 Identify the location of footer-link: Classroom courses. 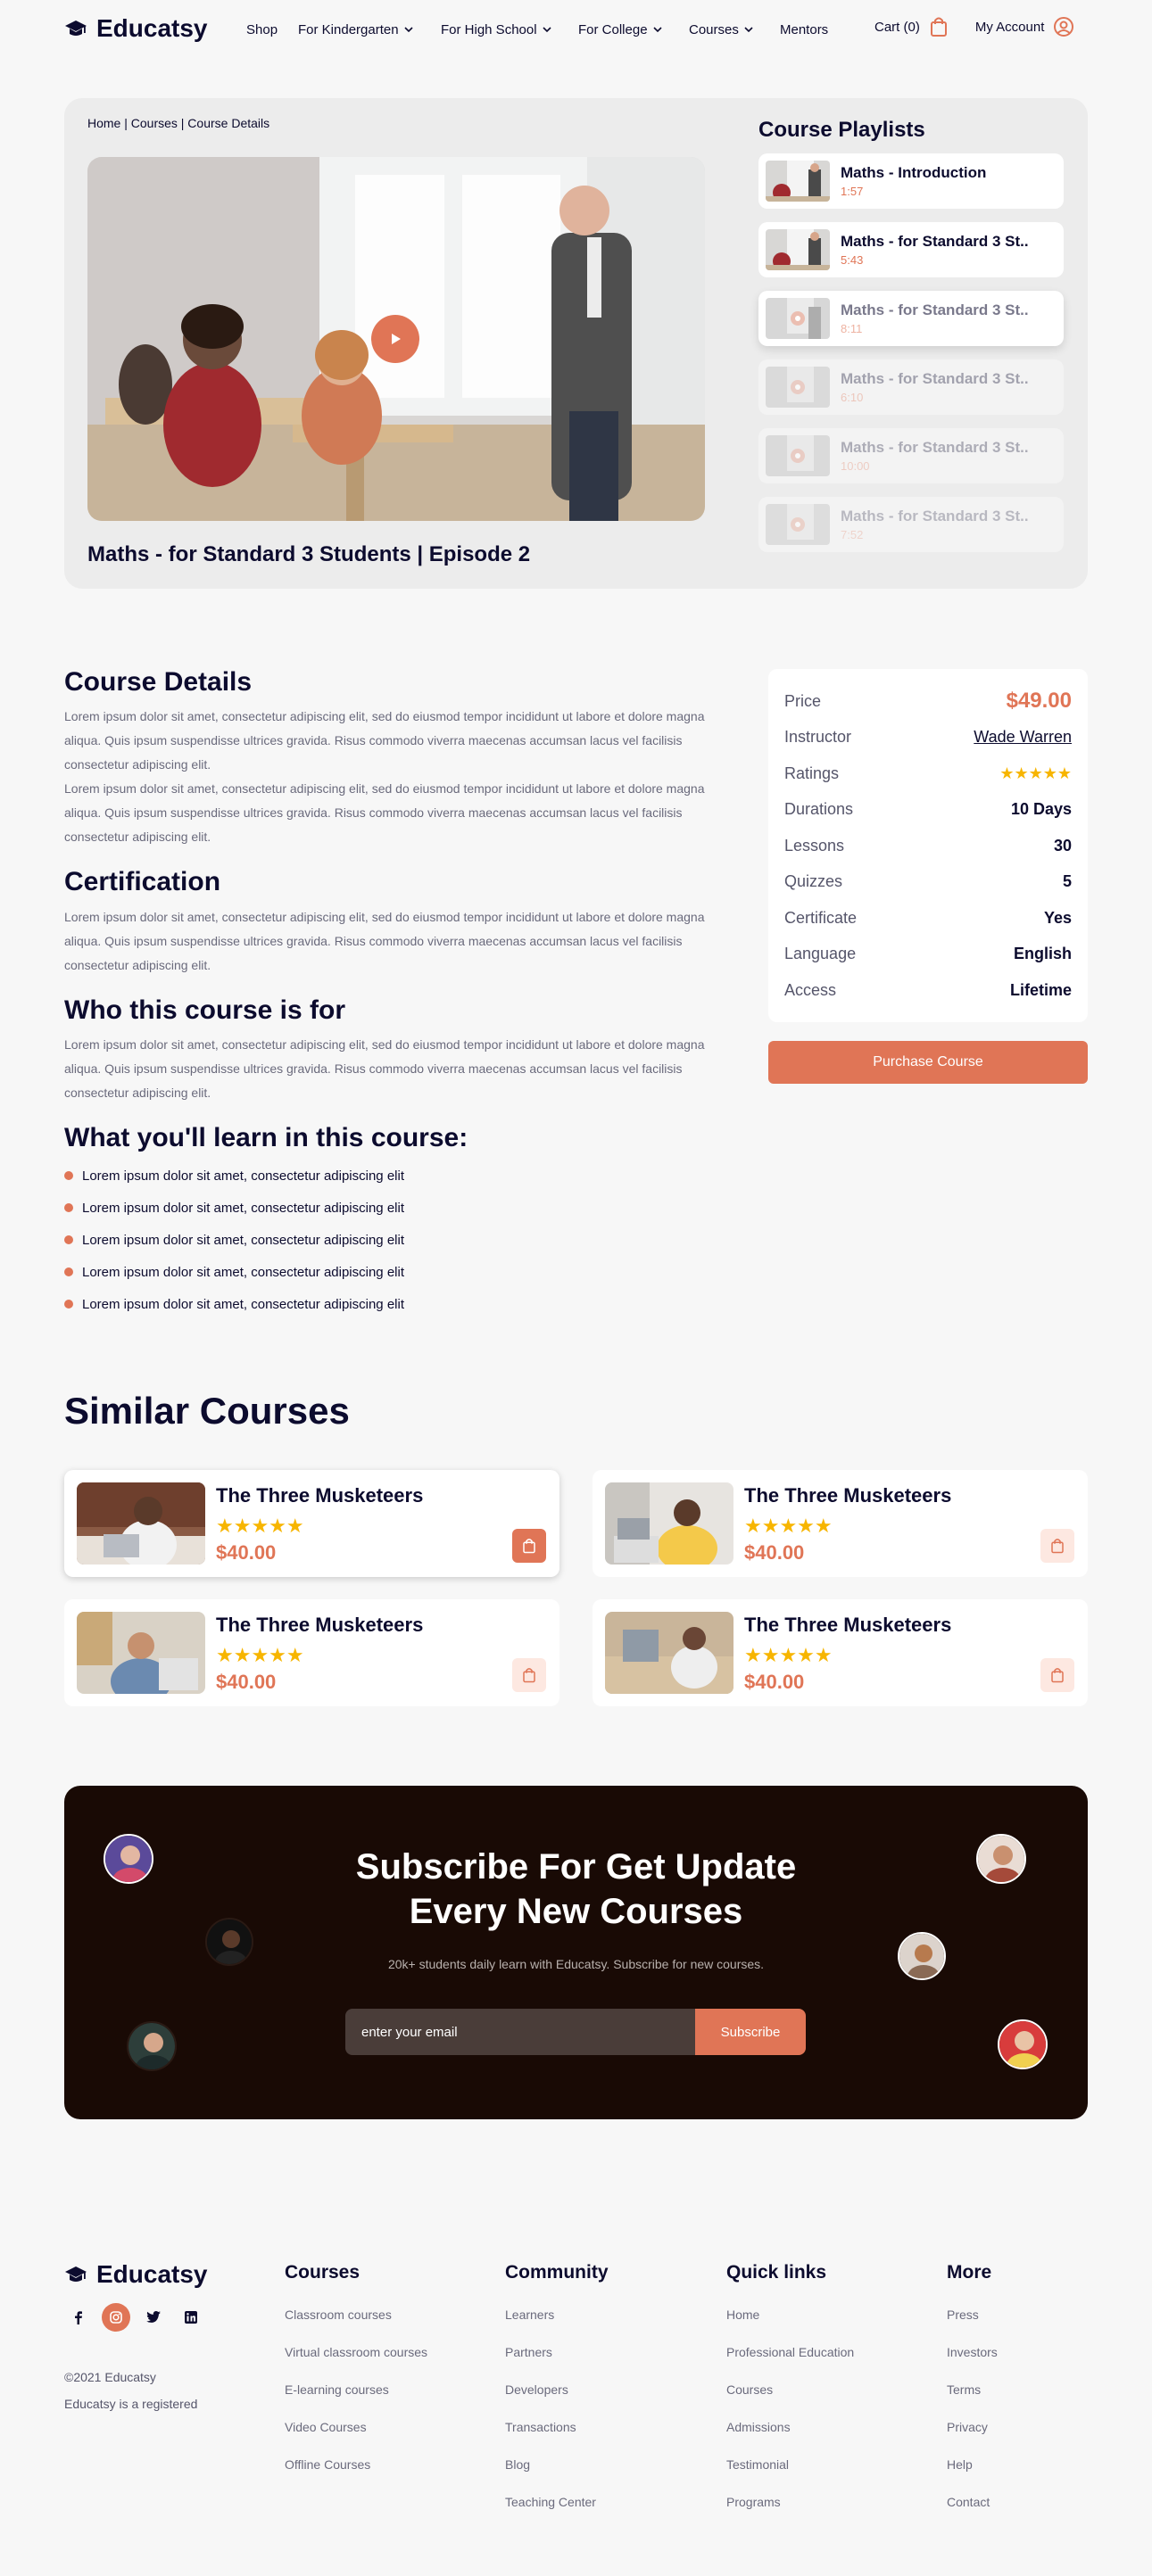
(361, 2314).